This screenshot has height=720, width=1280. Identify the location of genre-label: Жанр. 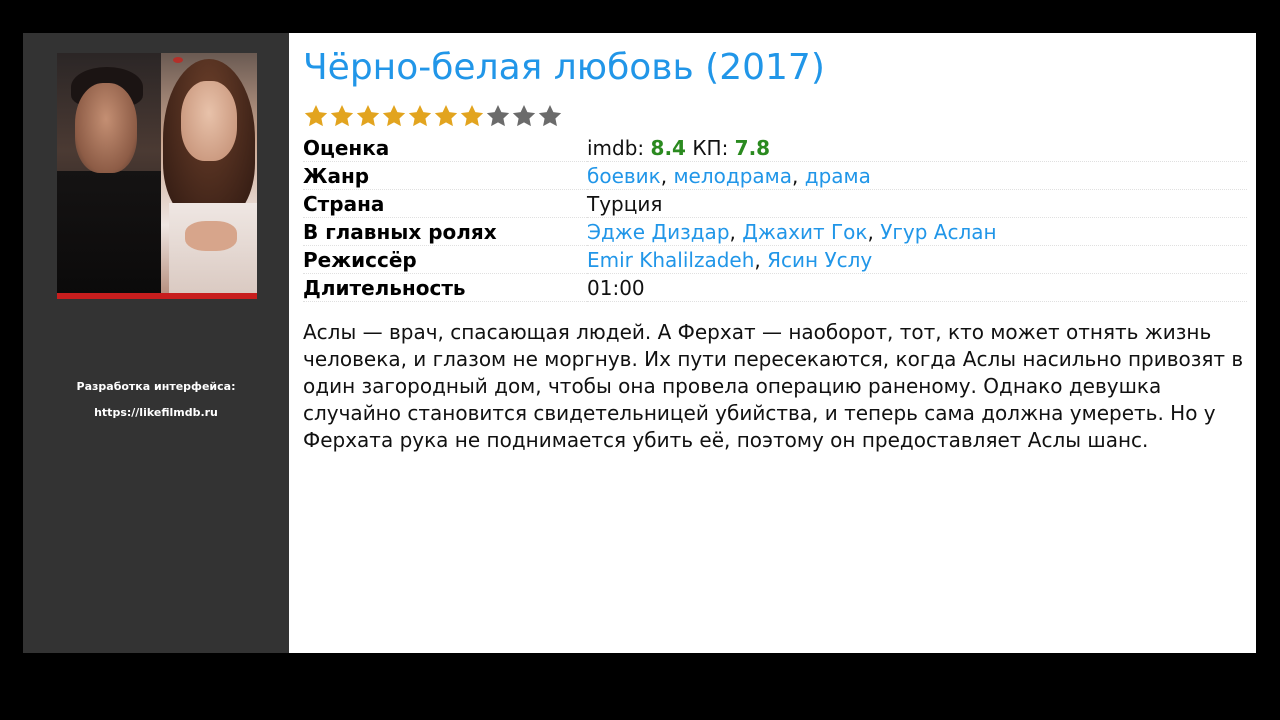
(445, 175).